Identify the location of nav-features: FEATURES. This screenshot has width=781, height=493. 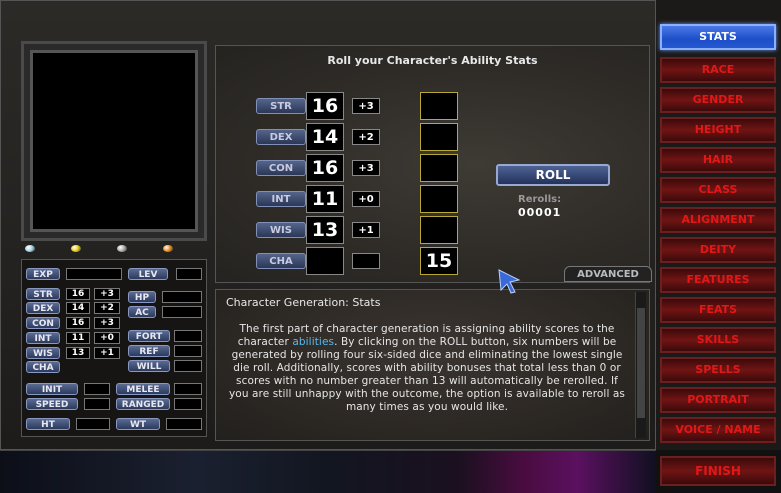
(718, 280).